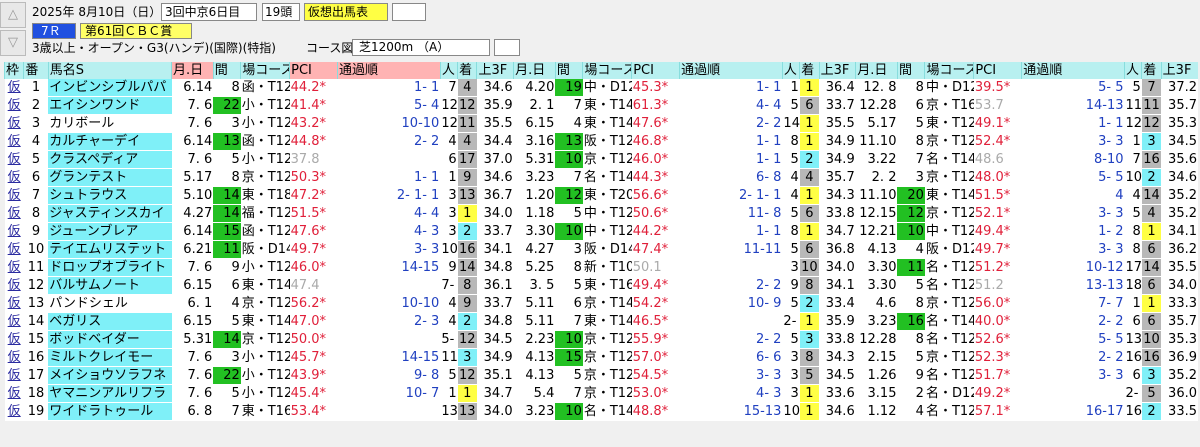 This screenshot has width=1200, height=447. Describe the element at coordinates (448, 70) in the screenshot. I see `col-pop-1: 人` at that location.